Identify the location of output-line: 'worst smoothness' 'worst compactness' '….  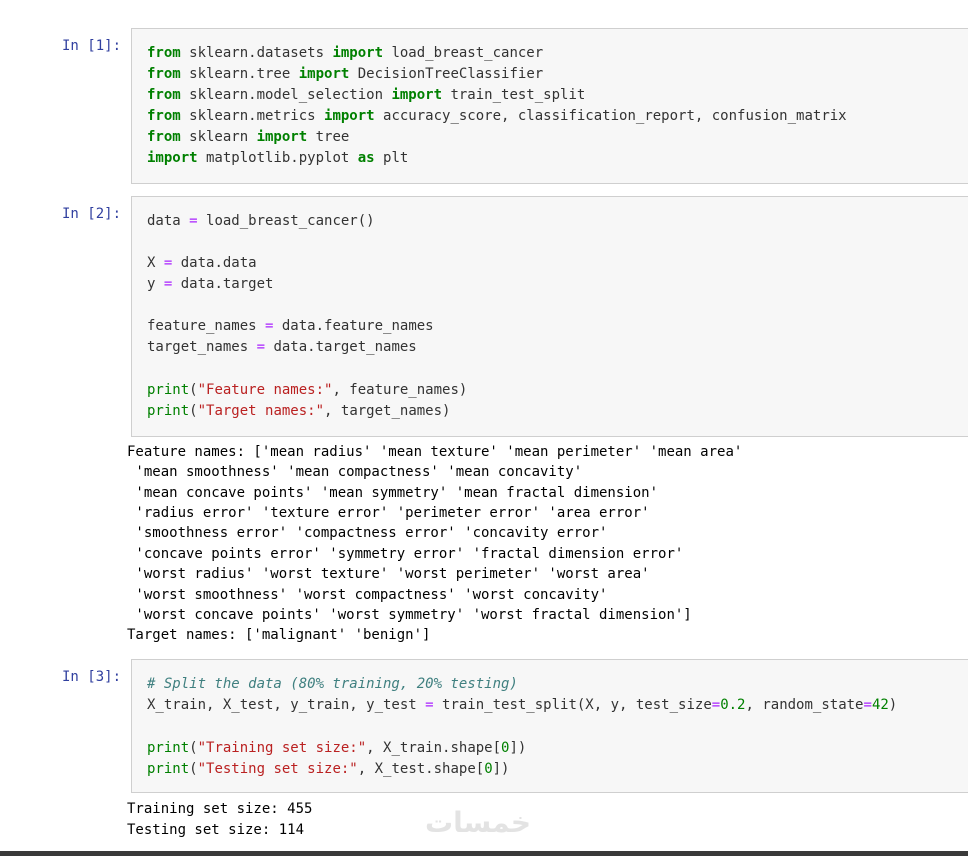
(367, 595).